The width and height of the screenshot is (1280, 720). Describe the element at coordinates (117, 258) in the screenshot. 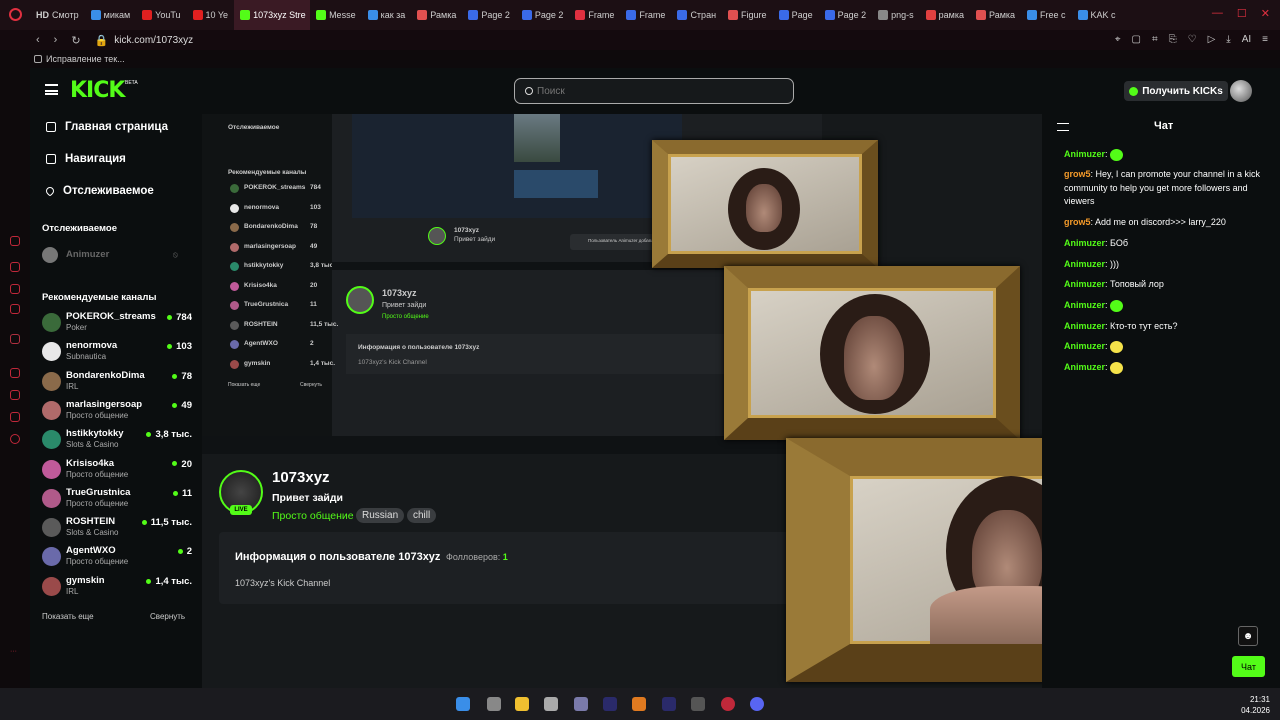

I see `following-item: Animuzer ⦸` at that location.